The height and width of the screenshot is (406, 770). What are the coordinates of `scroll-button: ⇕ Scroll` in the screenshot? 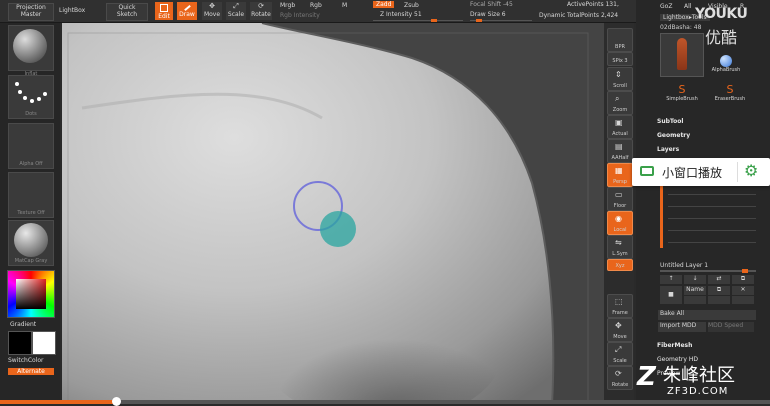 It's located at (620, 79).